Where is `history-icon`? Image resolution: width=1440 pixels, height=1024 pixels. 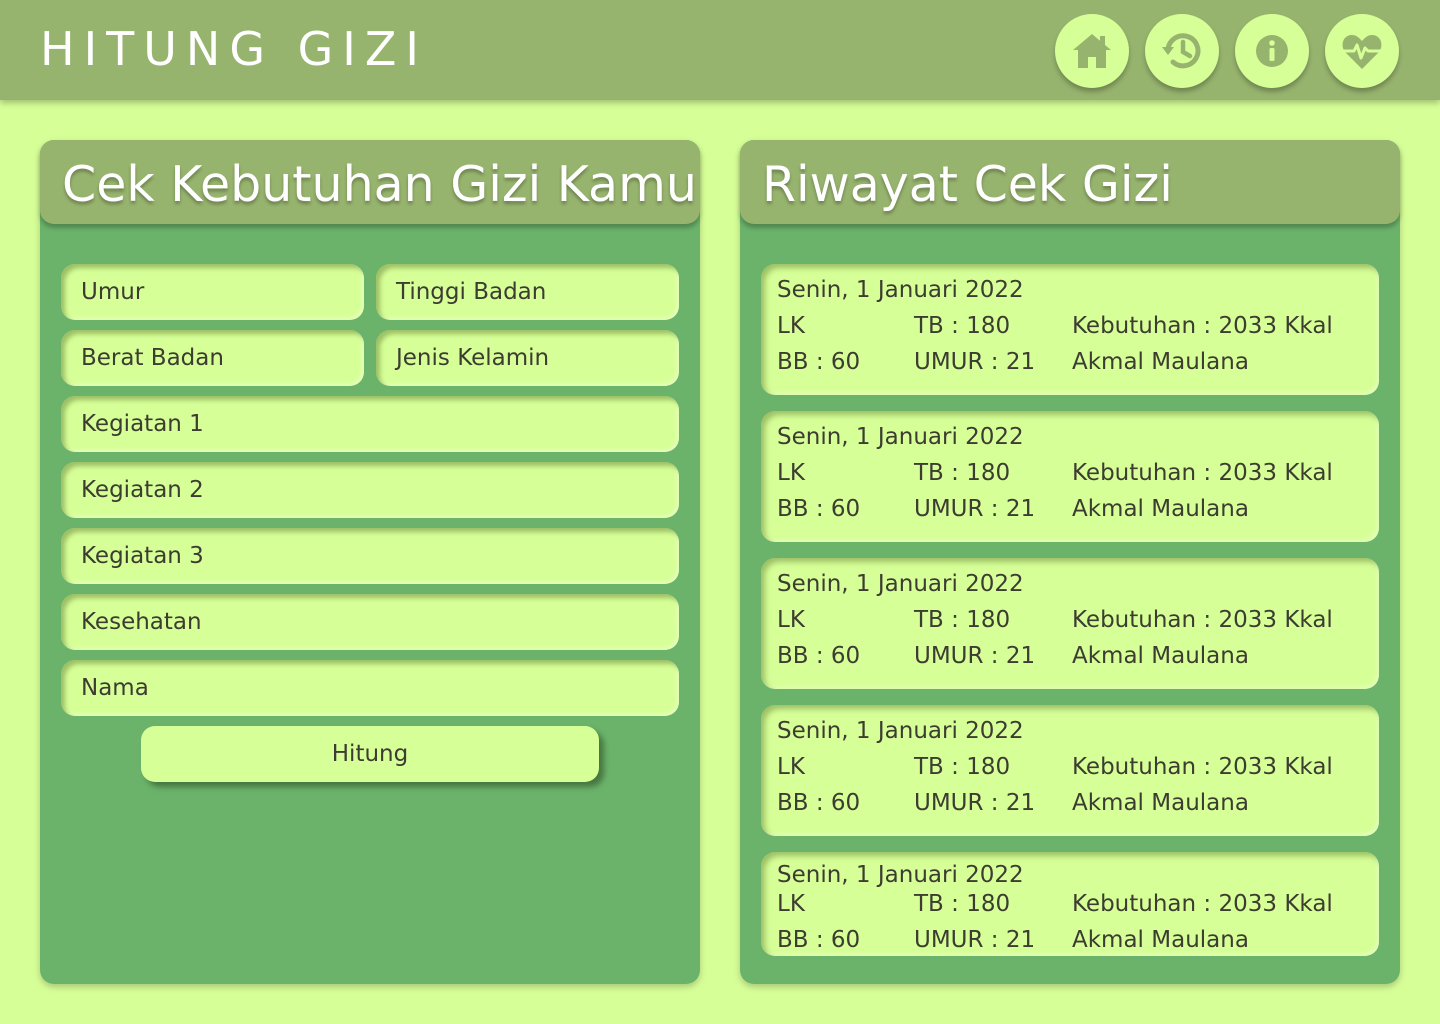
history-icon is located at coordinates (1181, 51).